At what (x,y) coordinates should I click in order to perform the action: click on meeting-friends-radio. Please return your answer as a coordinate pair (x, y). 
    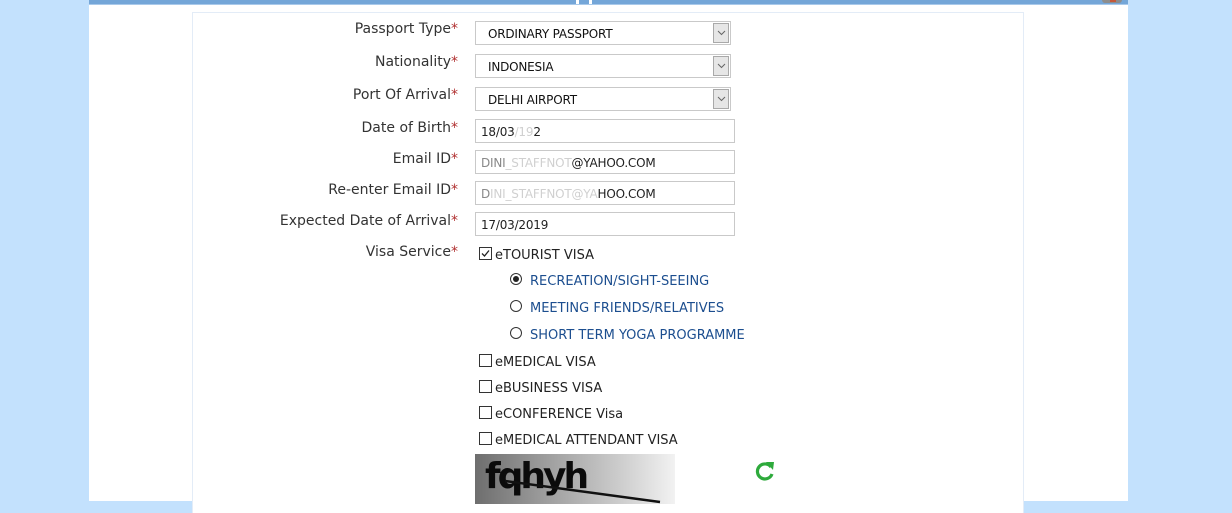
    Looking at the image, I should click on (516, 306).